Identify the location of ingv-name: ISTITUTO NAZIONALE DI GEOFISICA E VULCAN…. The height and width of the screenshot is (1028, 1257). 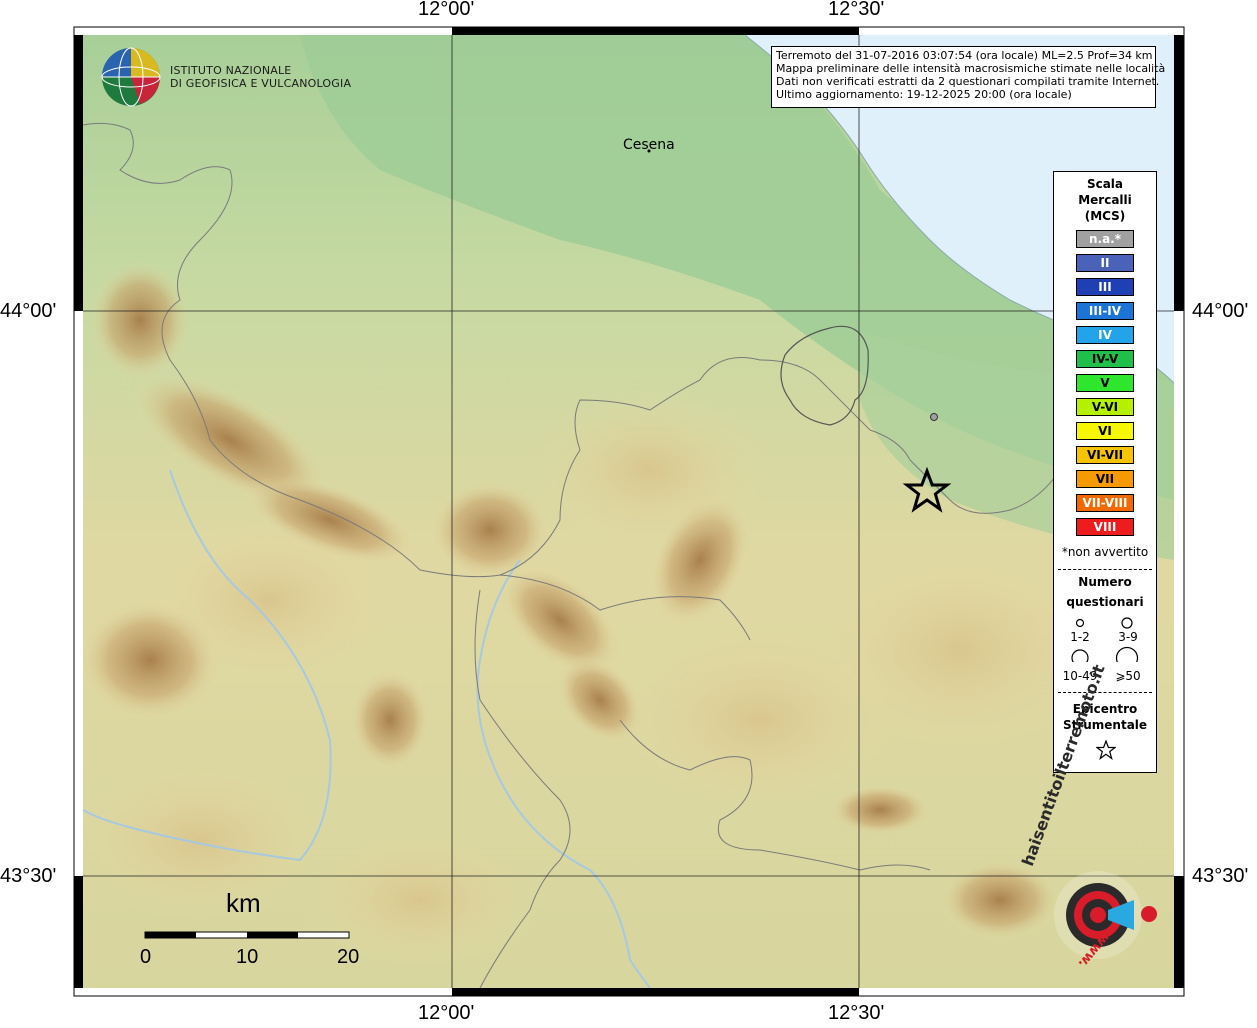
(260, 77).